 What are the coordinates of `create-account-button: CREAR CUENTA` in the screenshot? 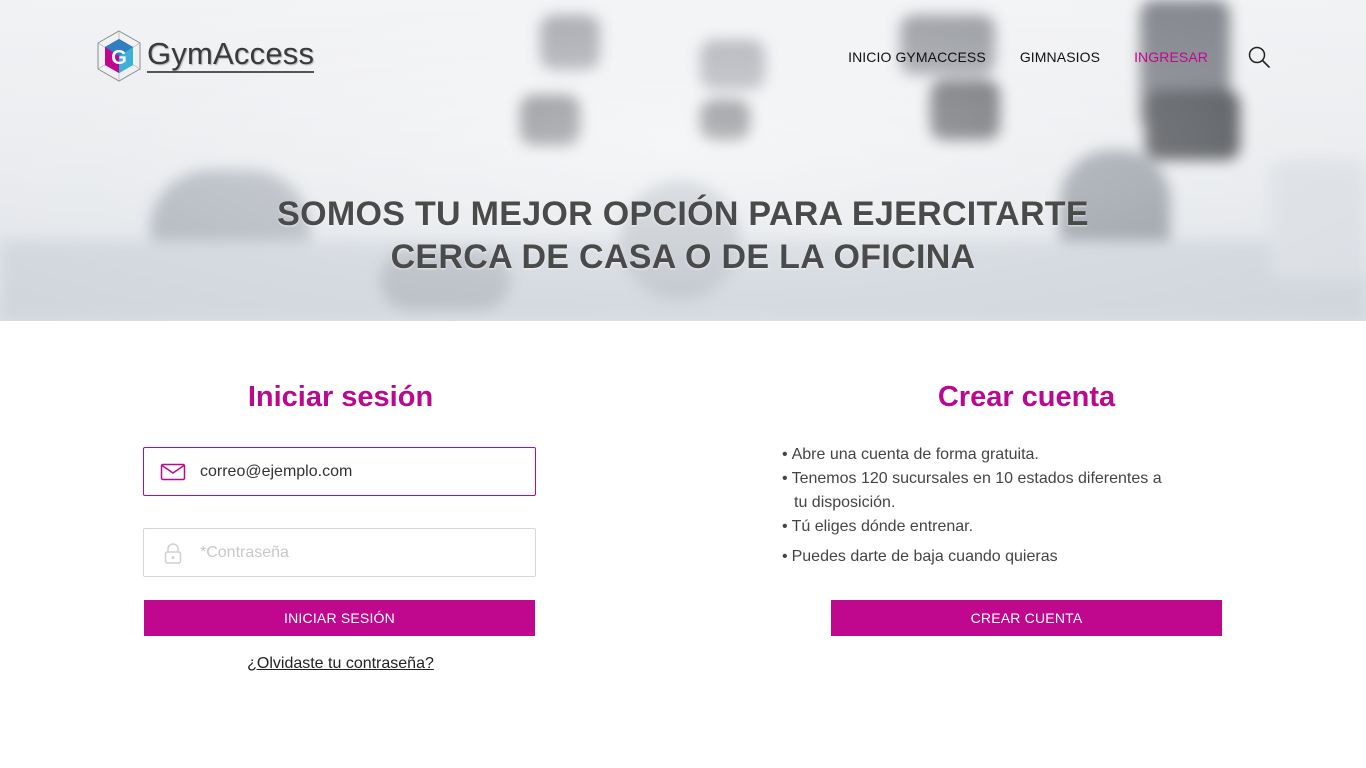 It's located at (1026, 618).